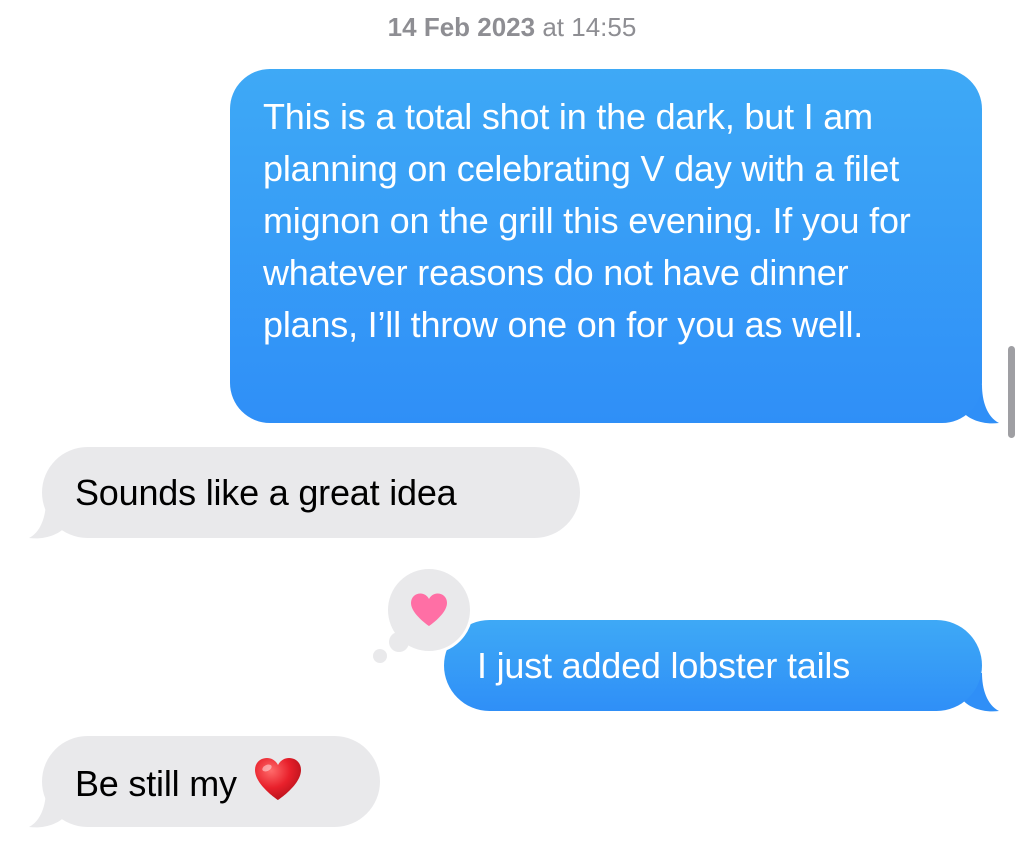 This screenshot has width=1024, height=849. I want to click on conversation-timestamp: 14 Feb 2023 at 14:55, so click(512, 27).